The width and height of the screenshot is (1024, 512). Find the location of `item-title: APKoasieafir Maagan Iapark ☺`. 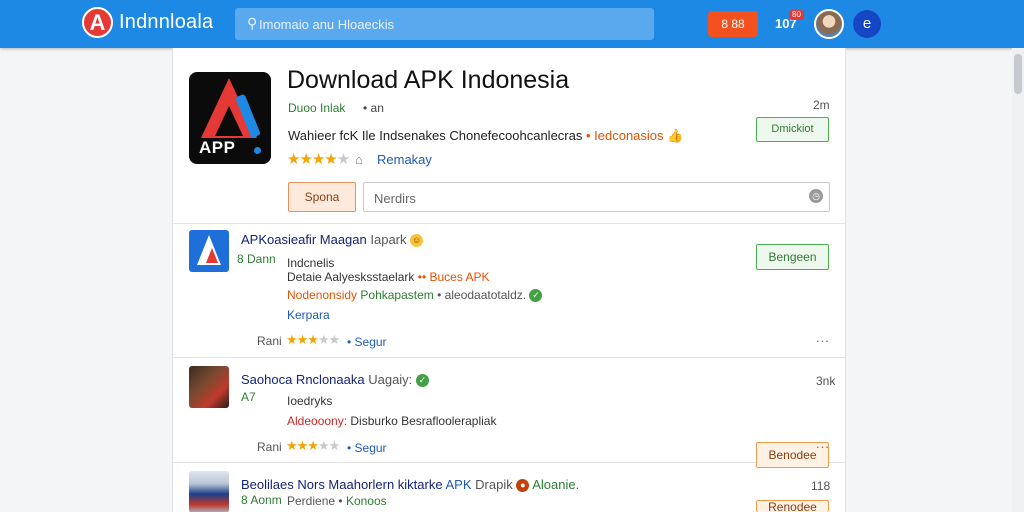

item-title: APKoasieafir Maagan Iapark ☺ is located at coordinates (332, 239).